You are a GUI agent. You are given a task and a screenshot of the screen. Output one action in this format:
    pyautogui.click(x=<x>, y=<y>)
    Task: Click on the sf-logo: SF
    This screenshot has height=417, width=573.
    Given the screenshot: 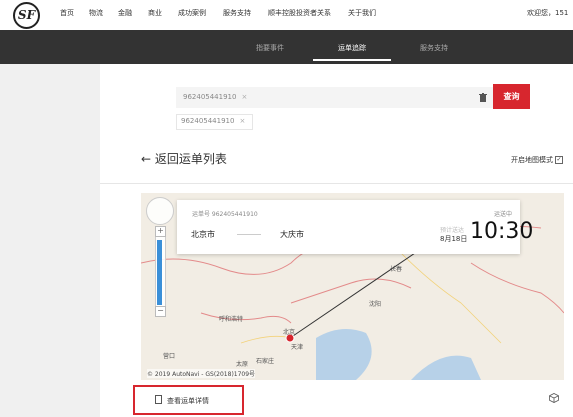 What is the action you would take?
    pyautogui.click(x=26, y=15)
    